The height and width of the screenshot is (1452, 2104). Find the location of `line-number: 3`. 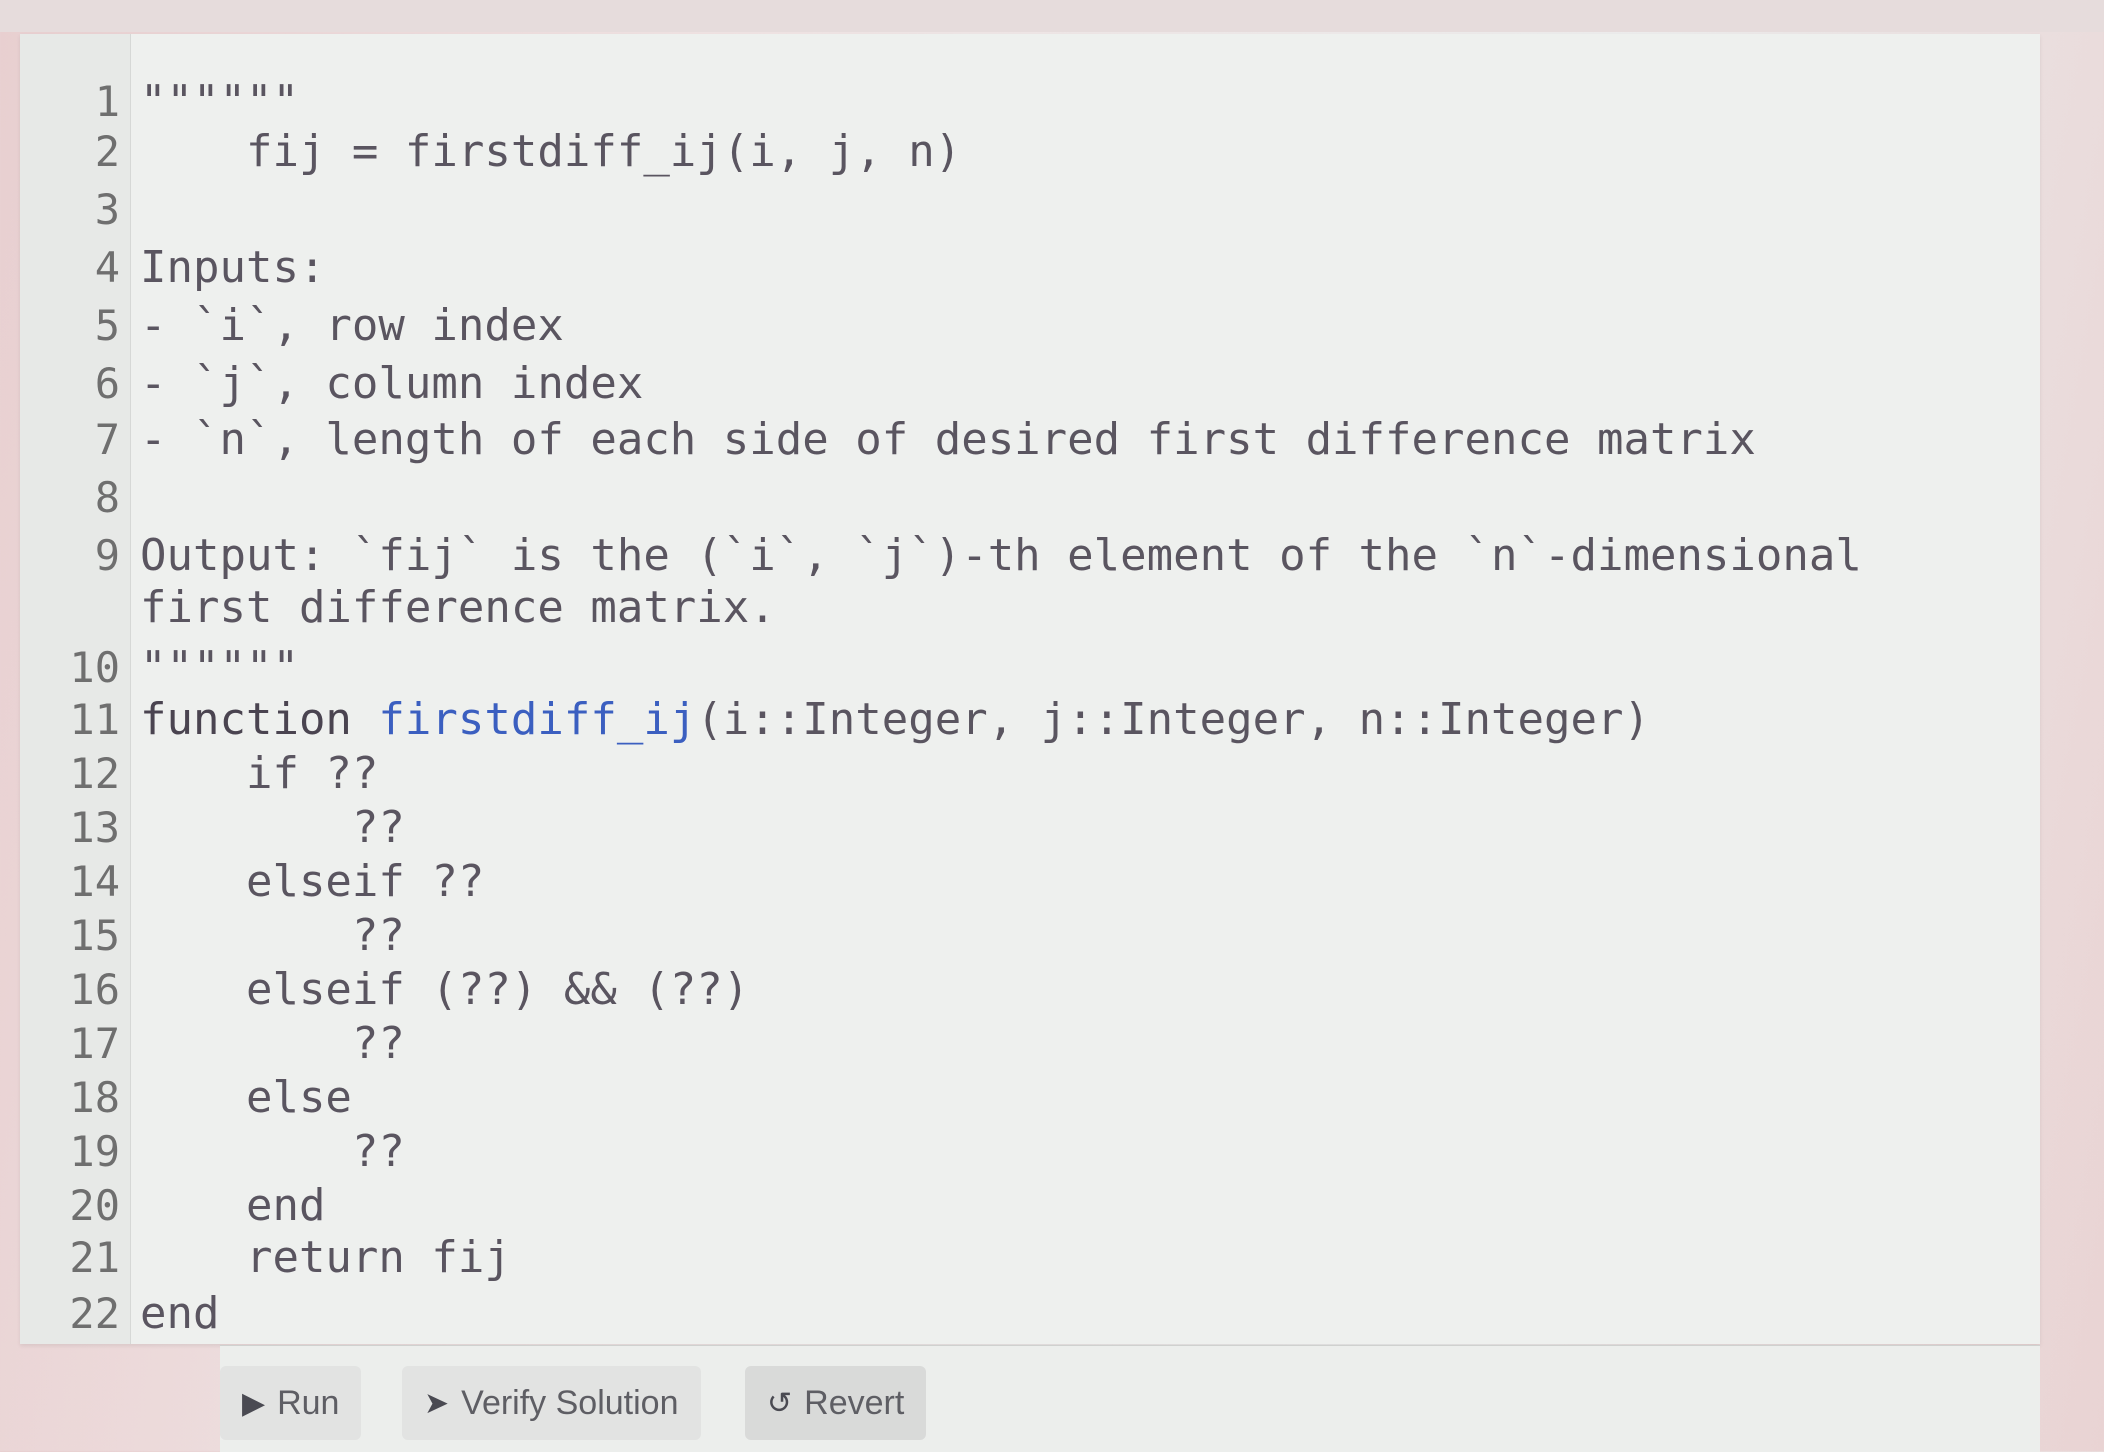

line-number: 3 is located at coordinates (107, 209).